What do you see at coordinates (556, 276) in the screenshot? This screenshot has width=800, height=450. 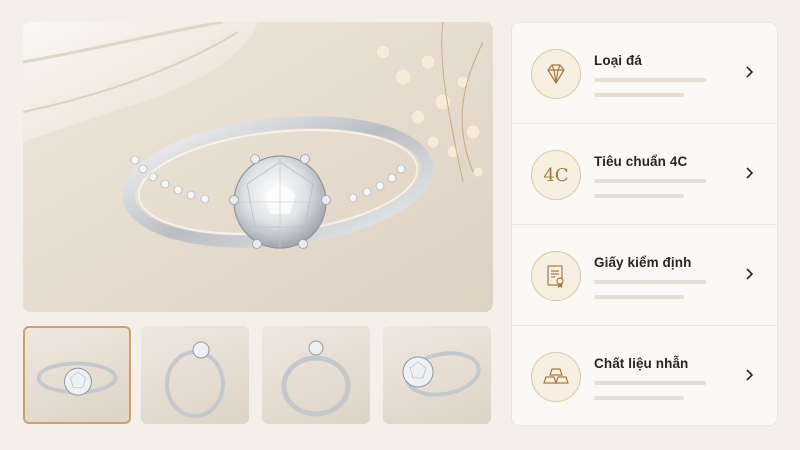 I see `certificate-icon` at bounding box center [556, 276].